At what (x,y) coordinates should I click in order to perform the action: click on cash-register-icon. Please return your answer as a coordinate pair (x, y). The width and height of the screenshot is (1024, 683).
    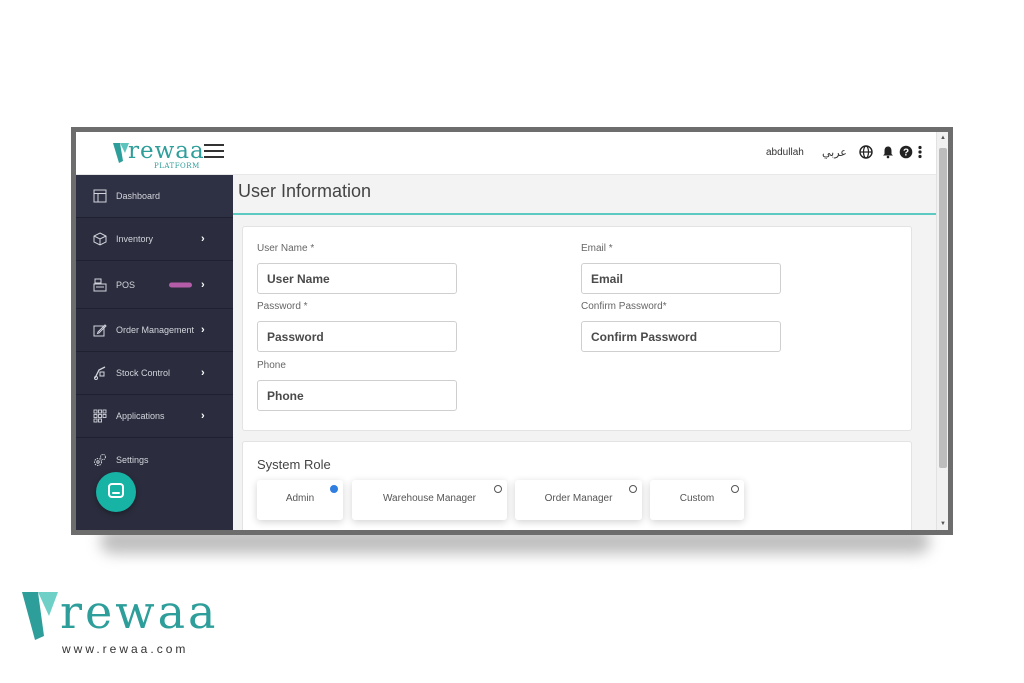
    Looking at the image, I should click on (100, 284).